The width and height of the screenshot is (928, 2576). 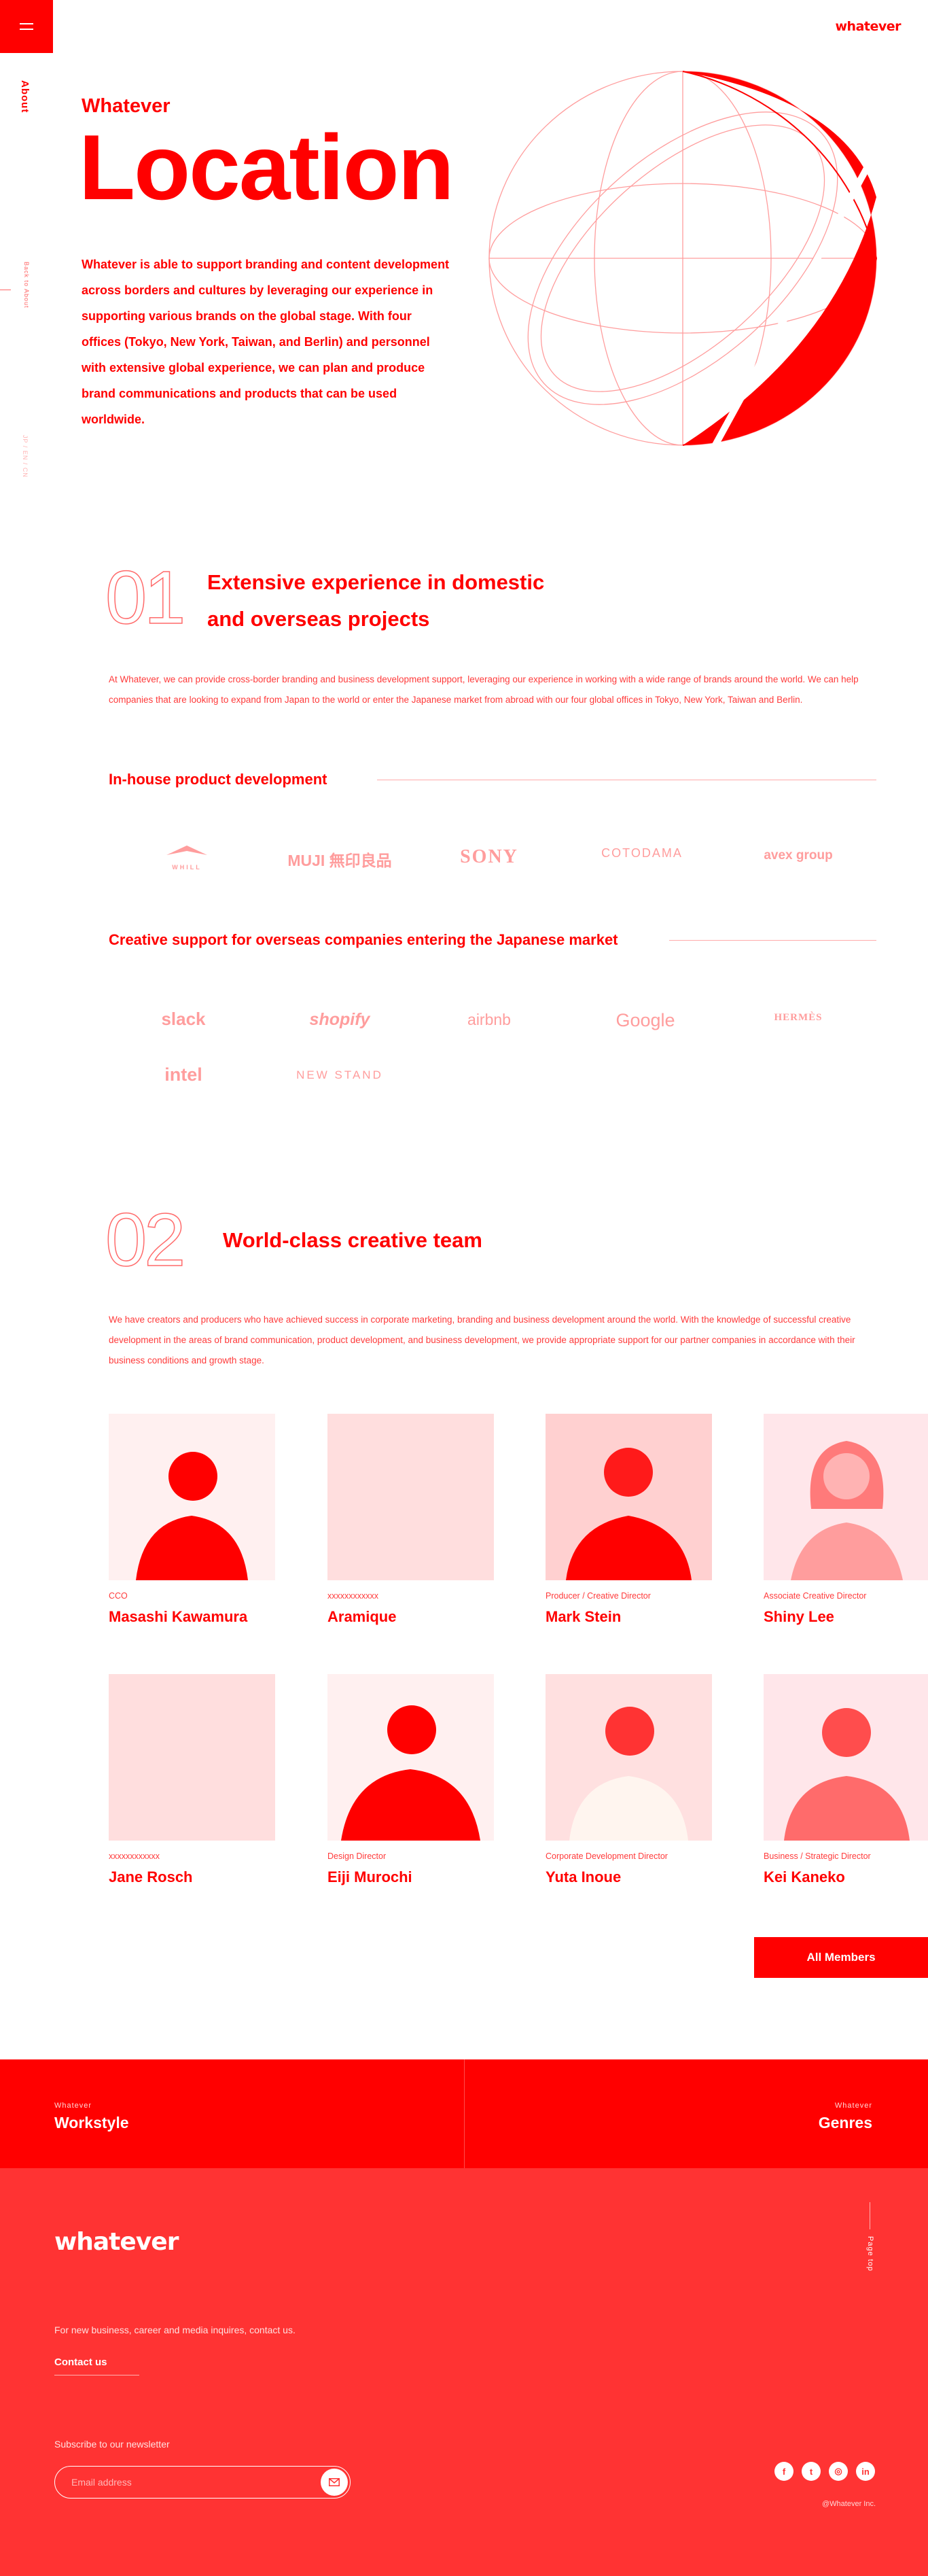 I want to click on newsletter-label: Subscribe to our newsletter, so click(x=112, y=2444).